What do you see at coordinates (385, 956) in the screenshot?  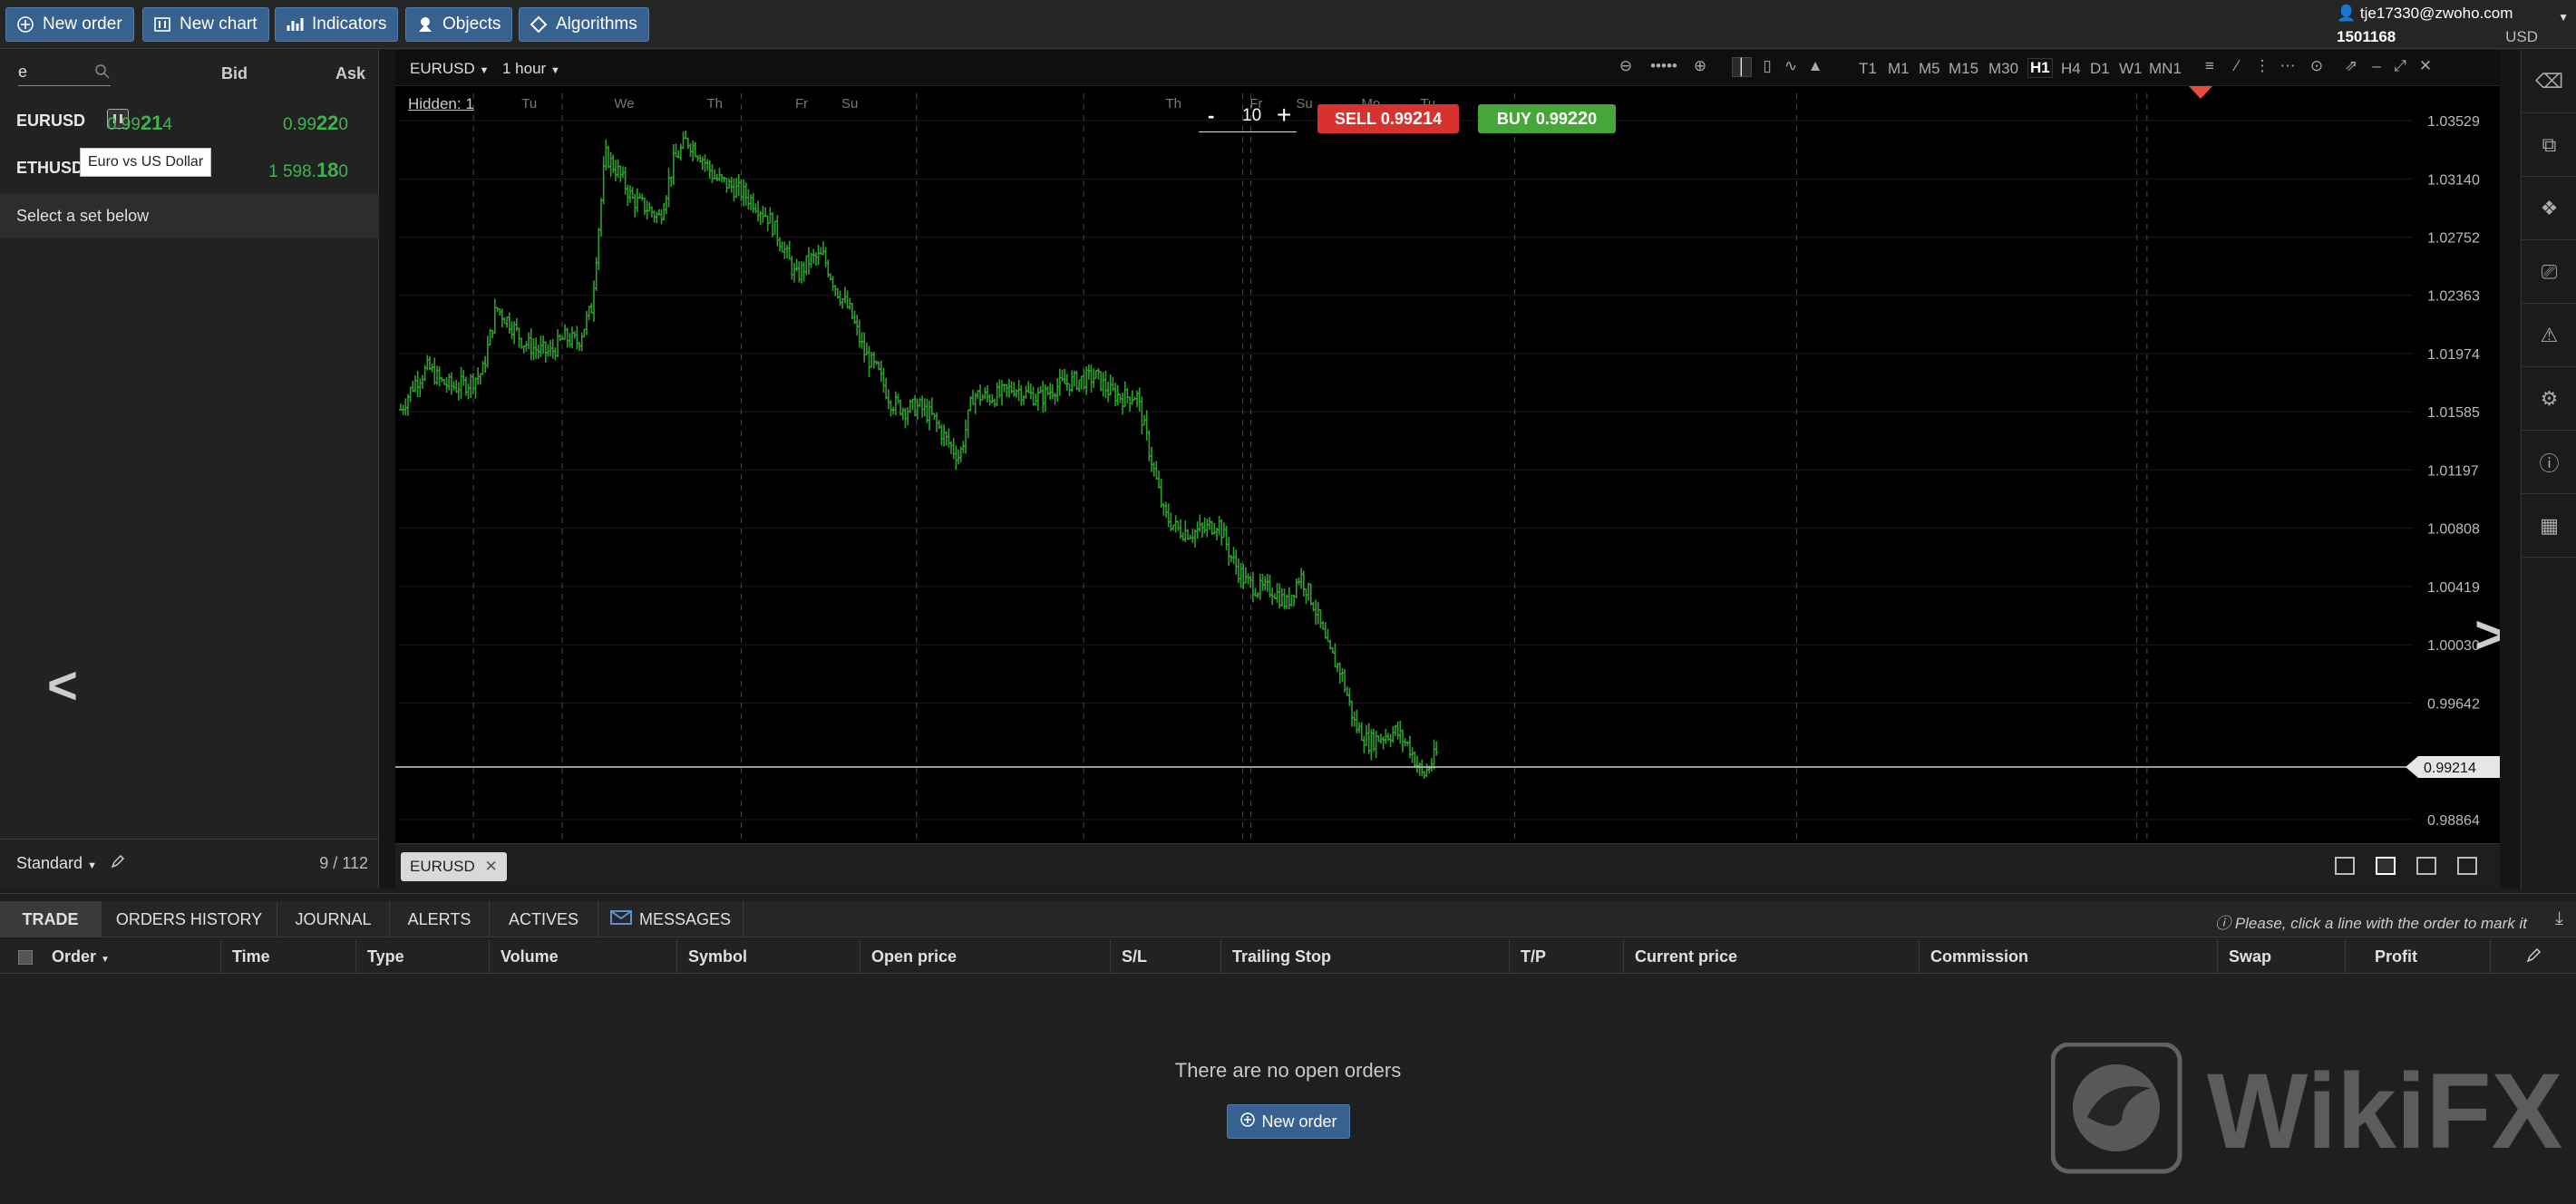 I see `column-type: Type` at bounding box center [385, 956].